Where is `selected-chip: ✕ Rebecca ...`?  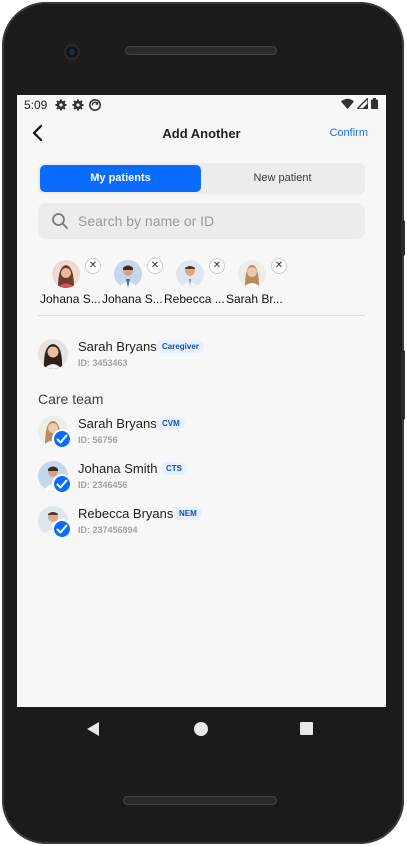
selected-chip: ✕ Rebecca ... is located at coordinates (194, 283).